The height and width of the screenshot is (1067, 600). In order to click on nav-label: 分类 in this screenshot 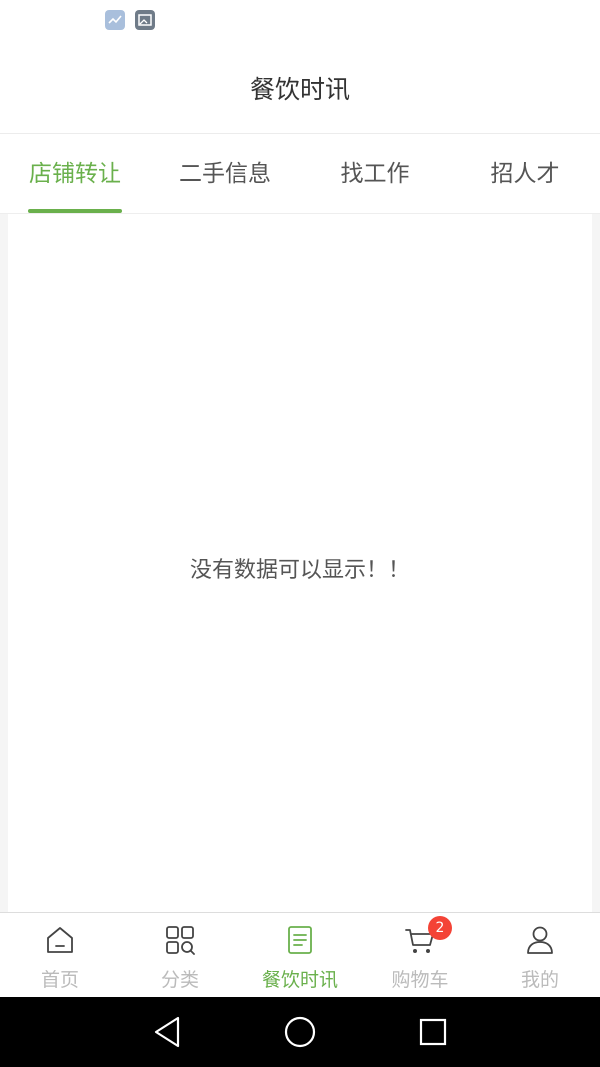, I will do `click(179, 980)`.